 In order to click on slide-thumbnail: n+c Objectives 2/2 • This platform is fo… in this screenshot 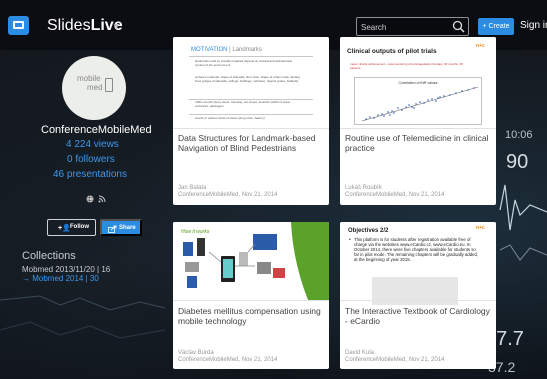, I will do `click(418, 263)`.